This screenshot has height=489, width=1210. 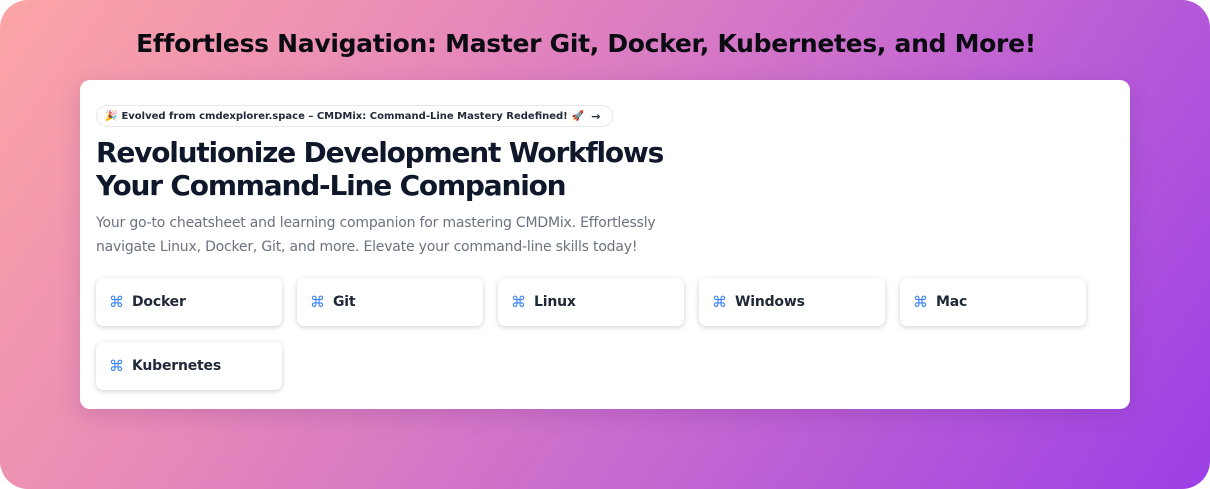 What do you see at coordinates (331, 185) in the screenshot?
I see `headline-line-2: Your Command-Line Companion` at bounding box center [331, 185].